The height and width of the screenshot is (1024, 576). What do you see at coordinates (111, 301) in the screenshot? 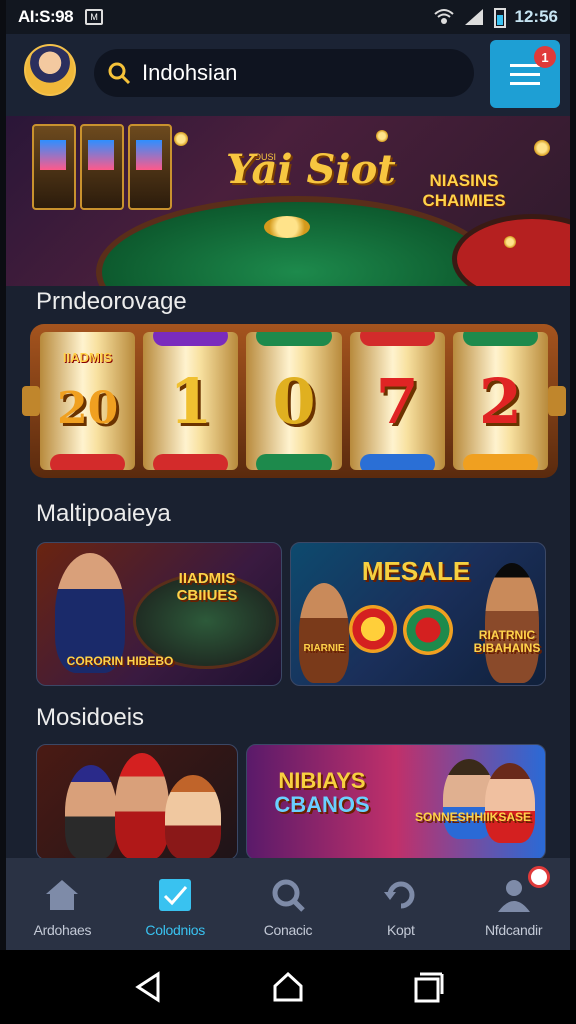
I see `section-title-promo: Prndeorovage` at bounding box center [111, 301].